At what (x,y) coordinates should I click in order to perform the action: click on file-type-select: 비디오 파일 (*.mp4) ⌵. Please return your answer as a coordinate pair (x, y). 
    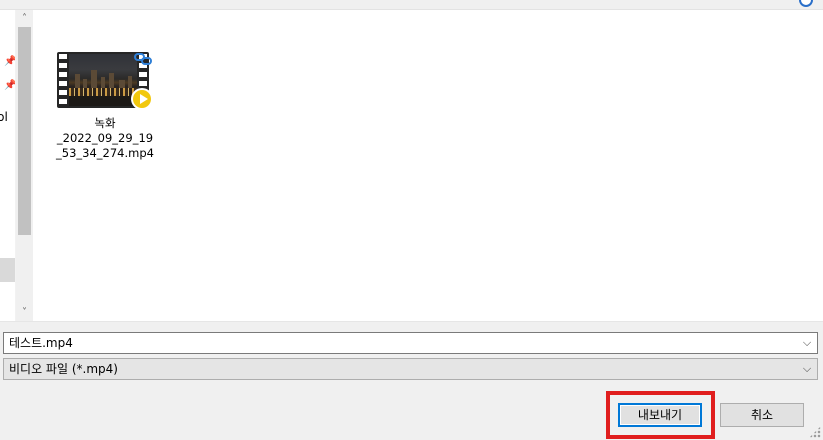
    Looking at the image, I should click on (410, 369).